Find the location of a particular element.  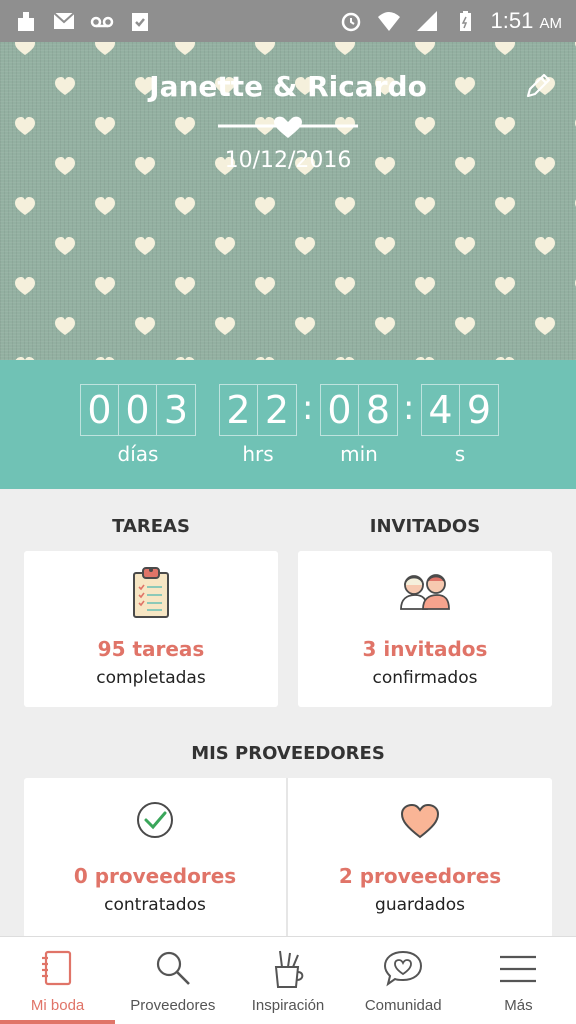

vendors-hired: 0 proveedores contratados is located at coordinates (155, 858).